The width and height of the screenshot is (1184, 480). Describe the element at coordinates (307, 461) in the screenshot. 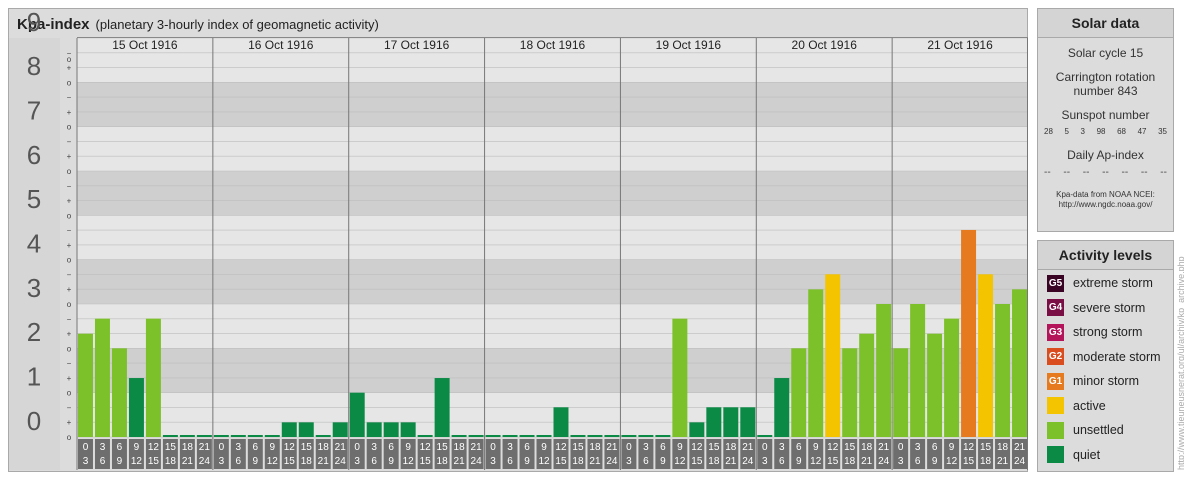

I see `interval-end-label: 18` at that location.